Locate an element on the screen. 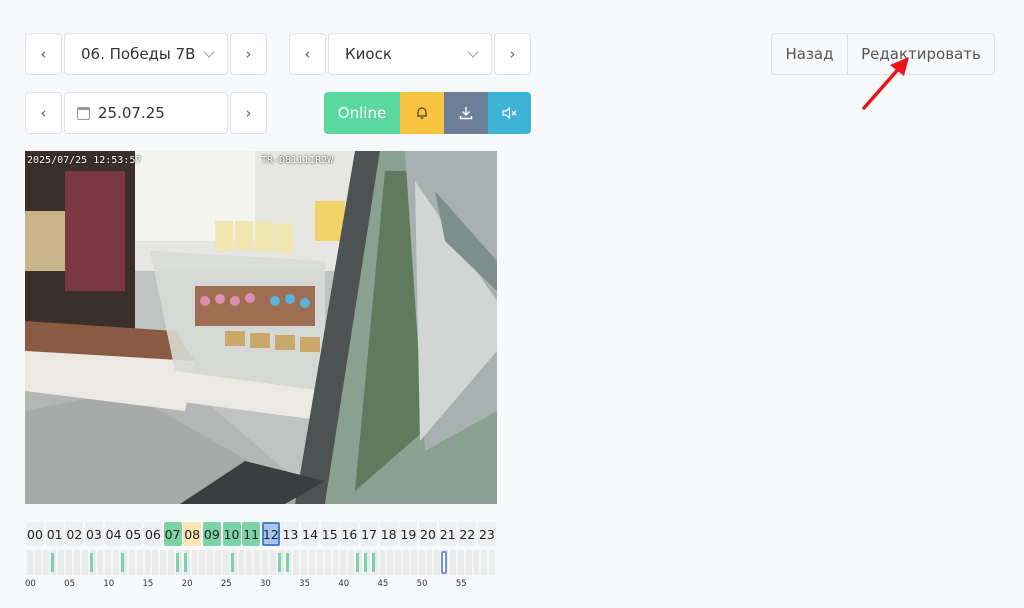  download-button is located at coordinates (466, 113).